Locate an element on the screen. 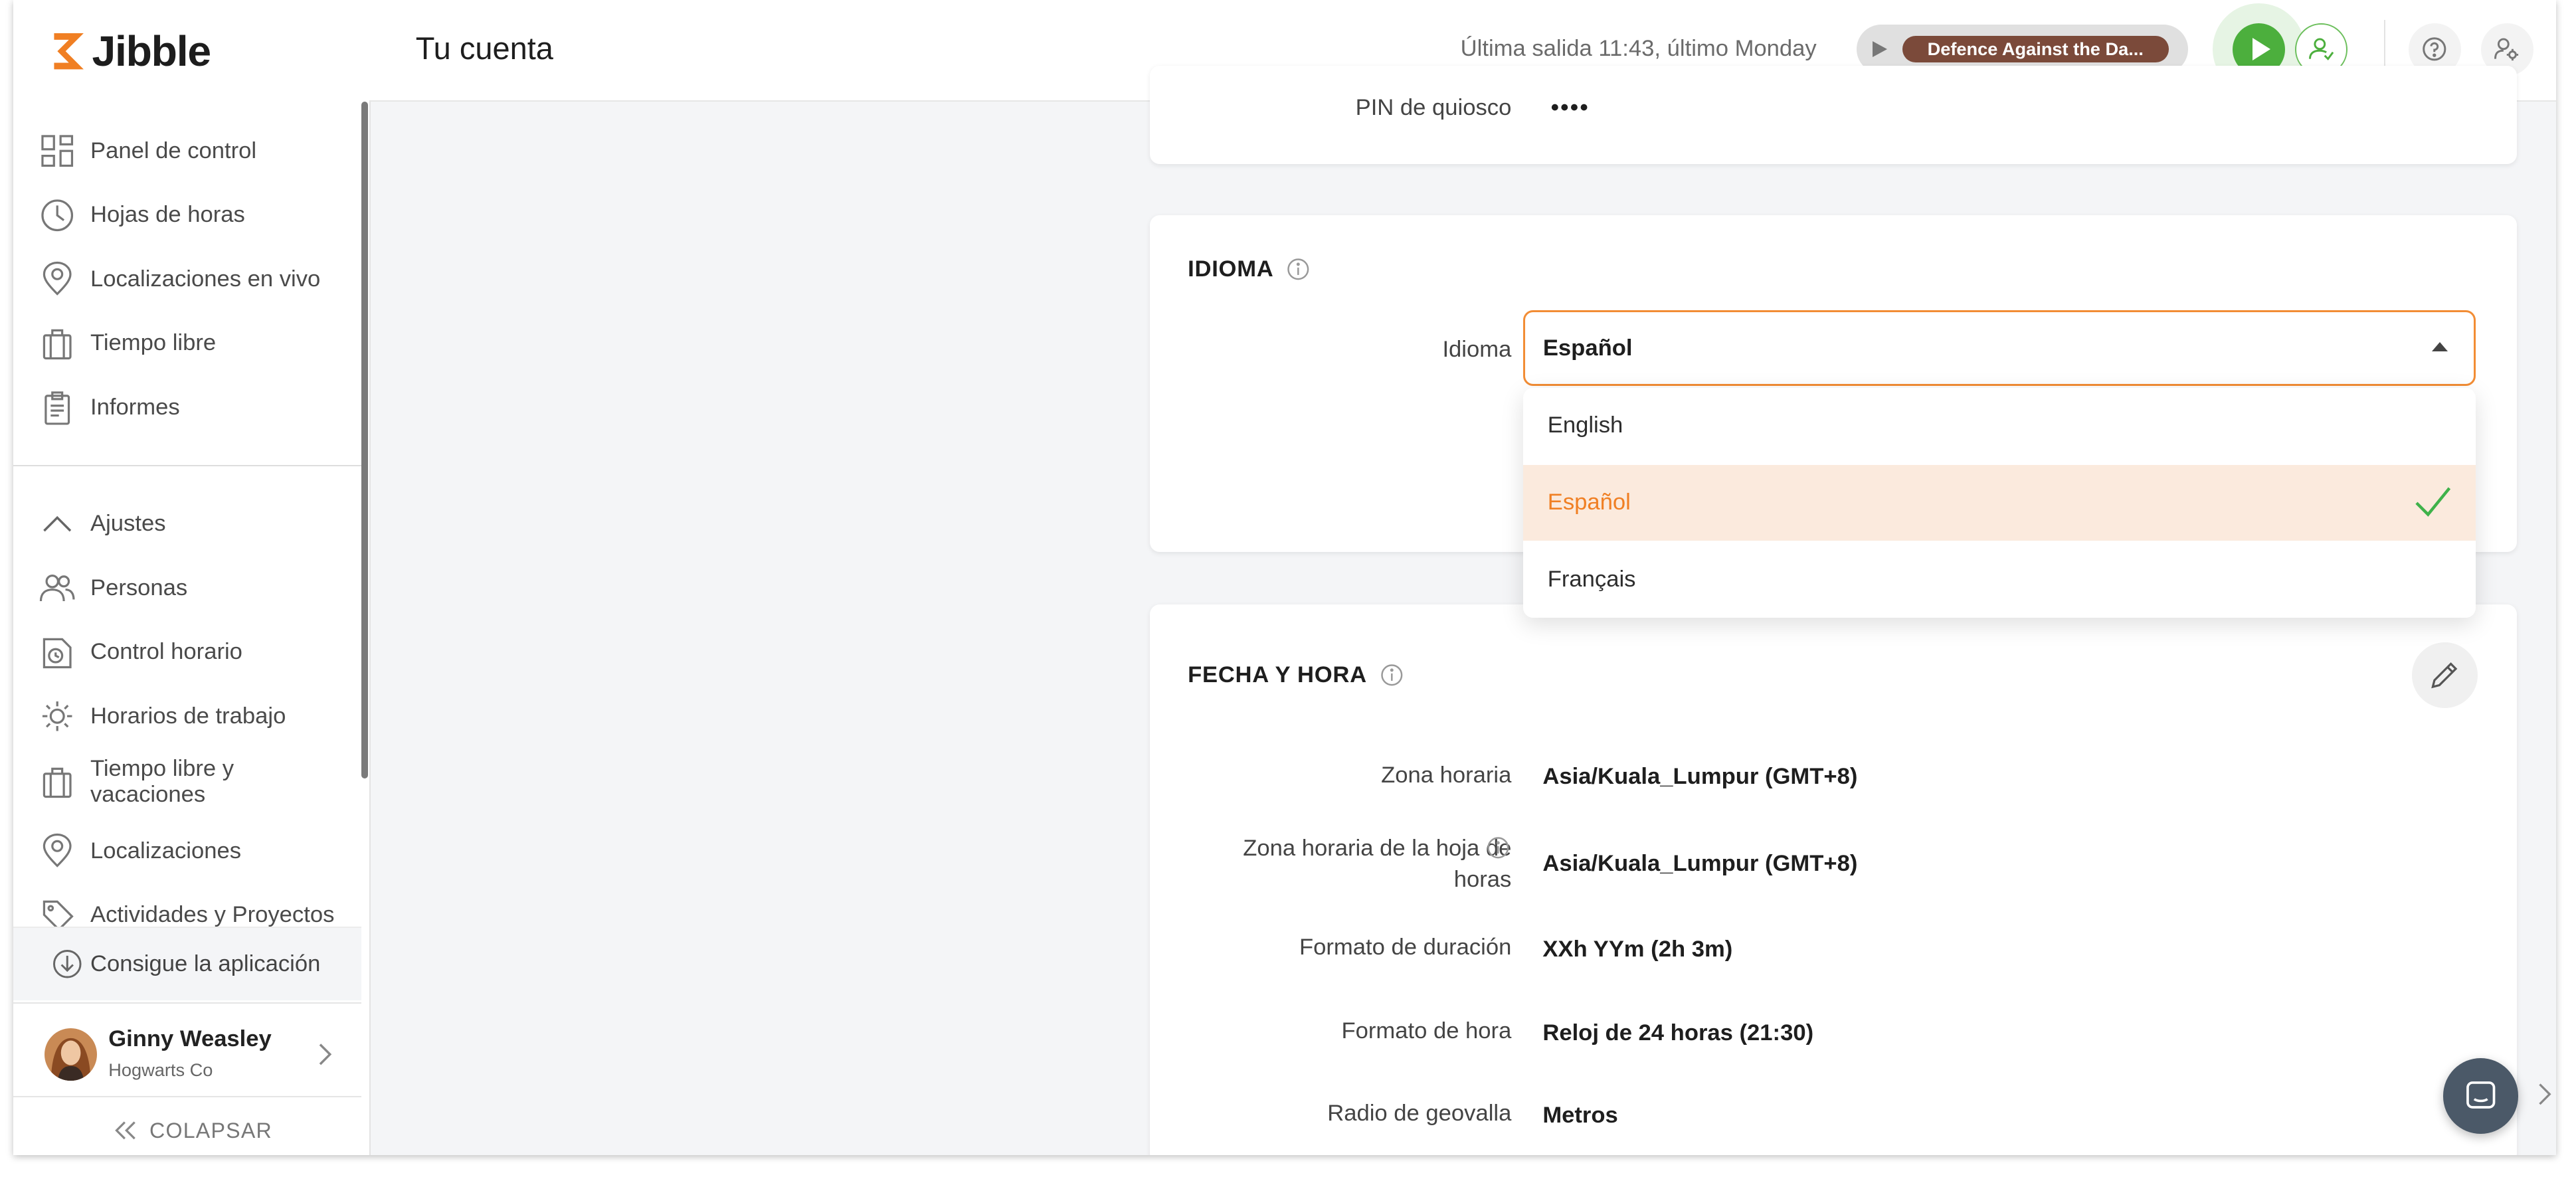 This screenshot has height=1181, width=2576. sidebar-scrollbar is located at coordinates (364, 440).